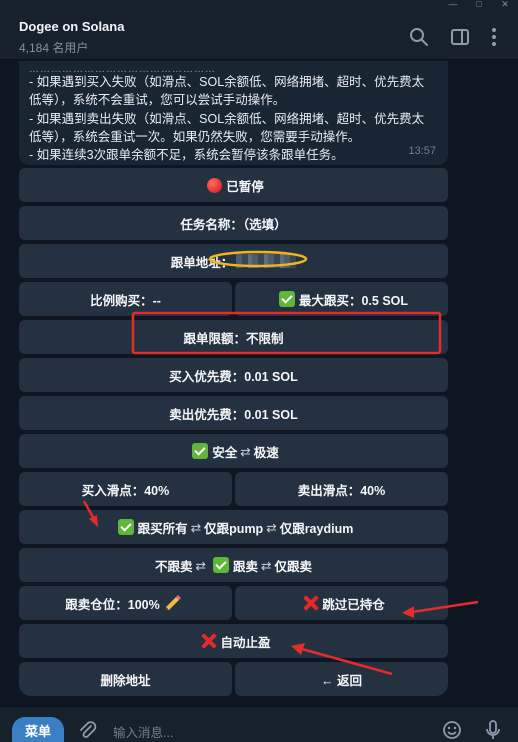  Describe the element at coordinates (316, 528) in the screenshot. I see `only-raydium-label: 仅跟raydium` at that location.